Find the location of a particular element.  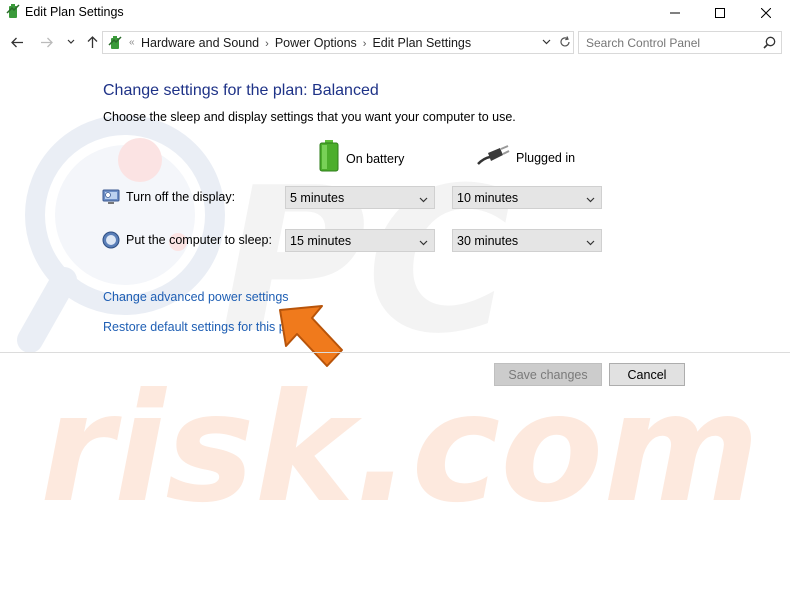

maximize-button is located at coordinates (720, 13).